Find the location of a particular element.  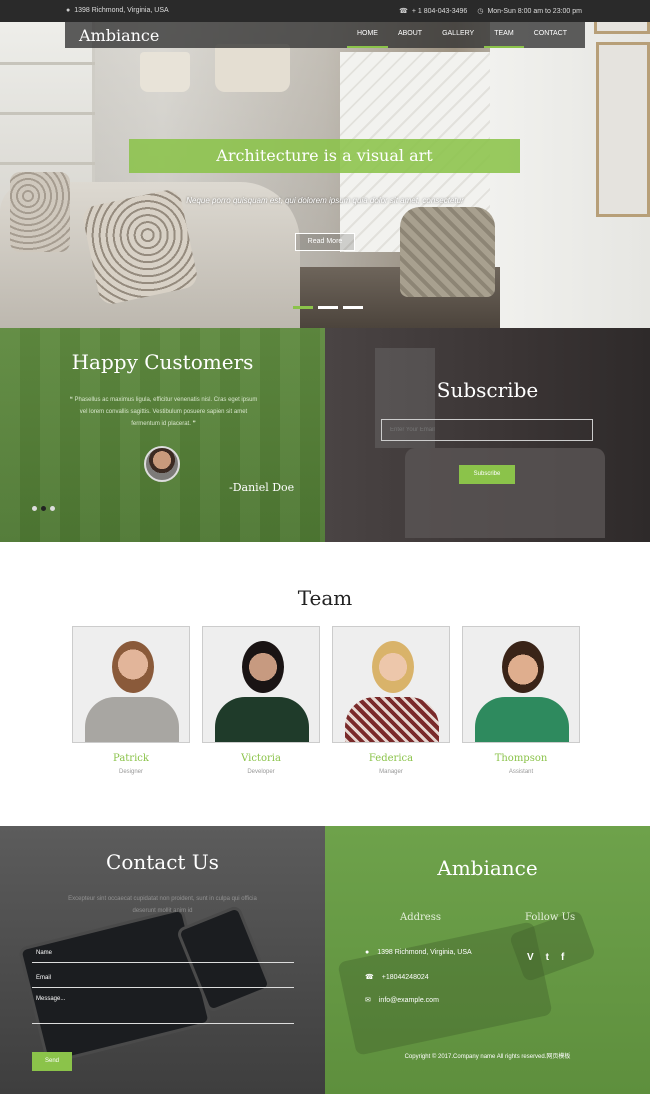

nav-item-contact: CONTACT is located at coordinates (550, 35).